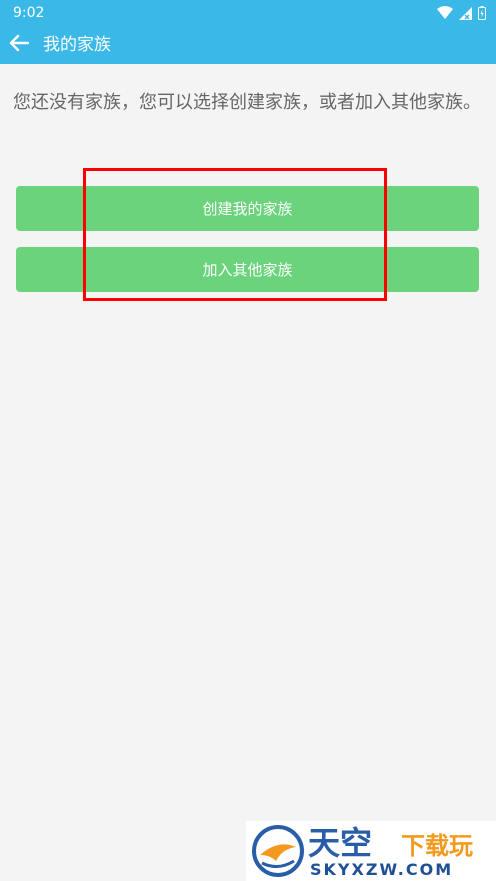  Describe the element at coordinates (445, 13) in the screenshot. I see `wifi-icon` at that location.